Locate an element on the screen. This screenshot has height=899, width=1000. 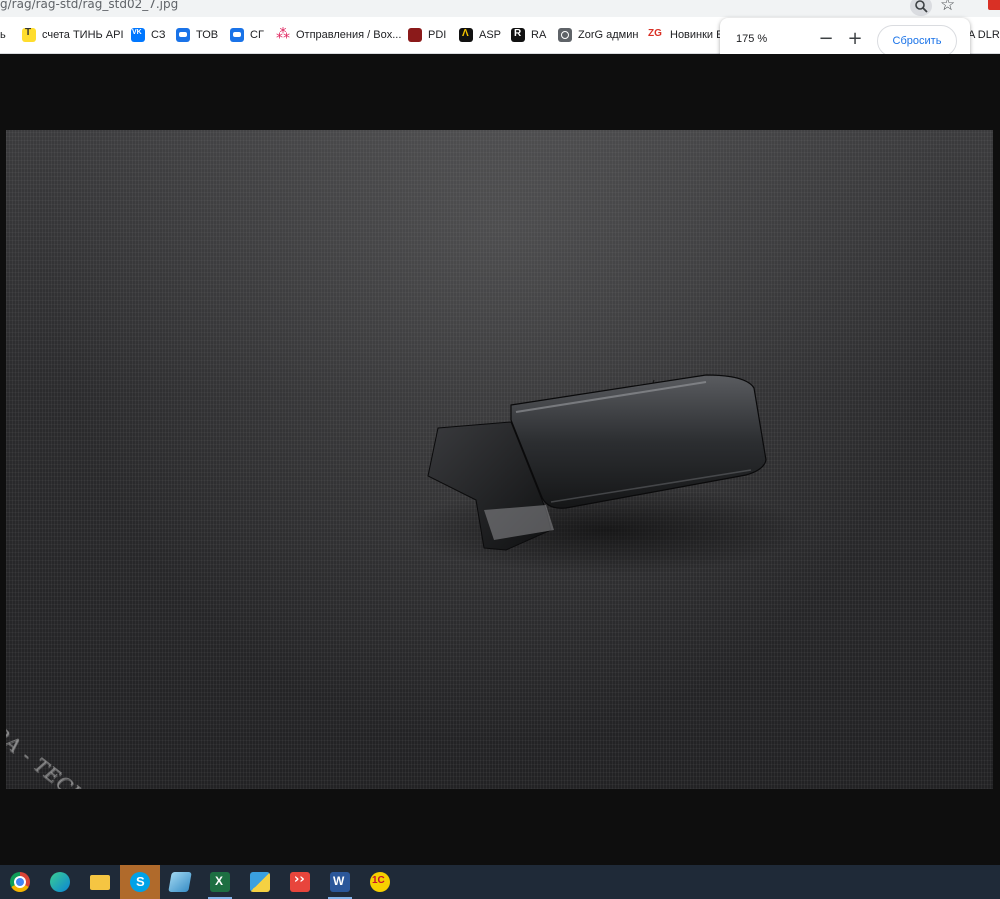
bookmark-label: ZorG админ is located at coordinates (608, 35).